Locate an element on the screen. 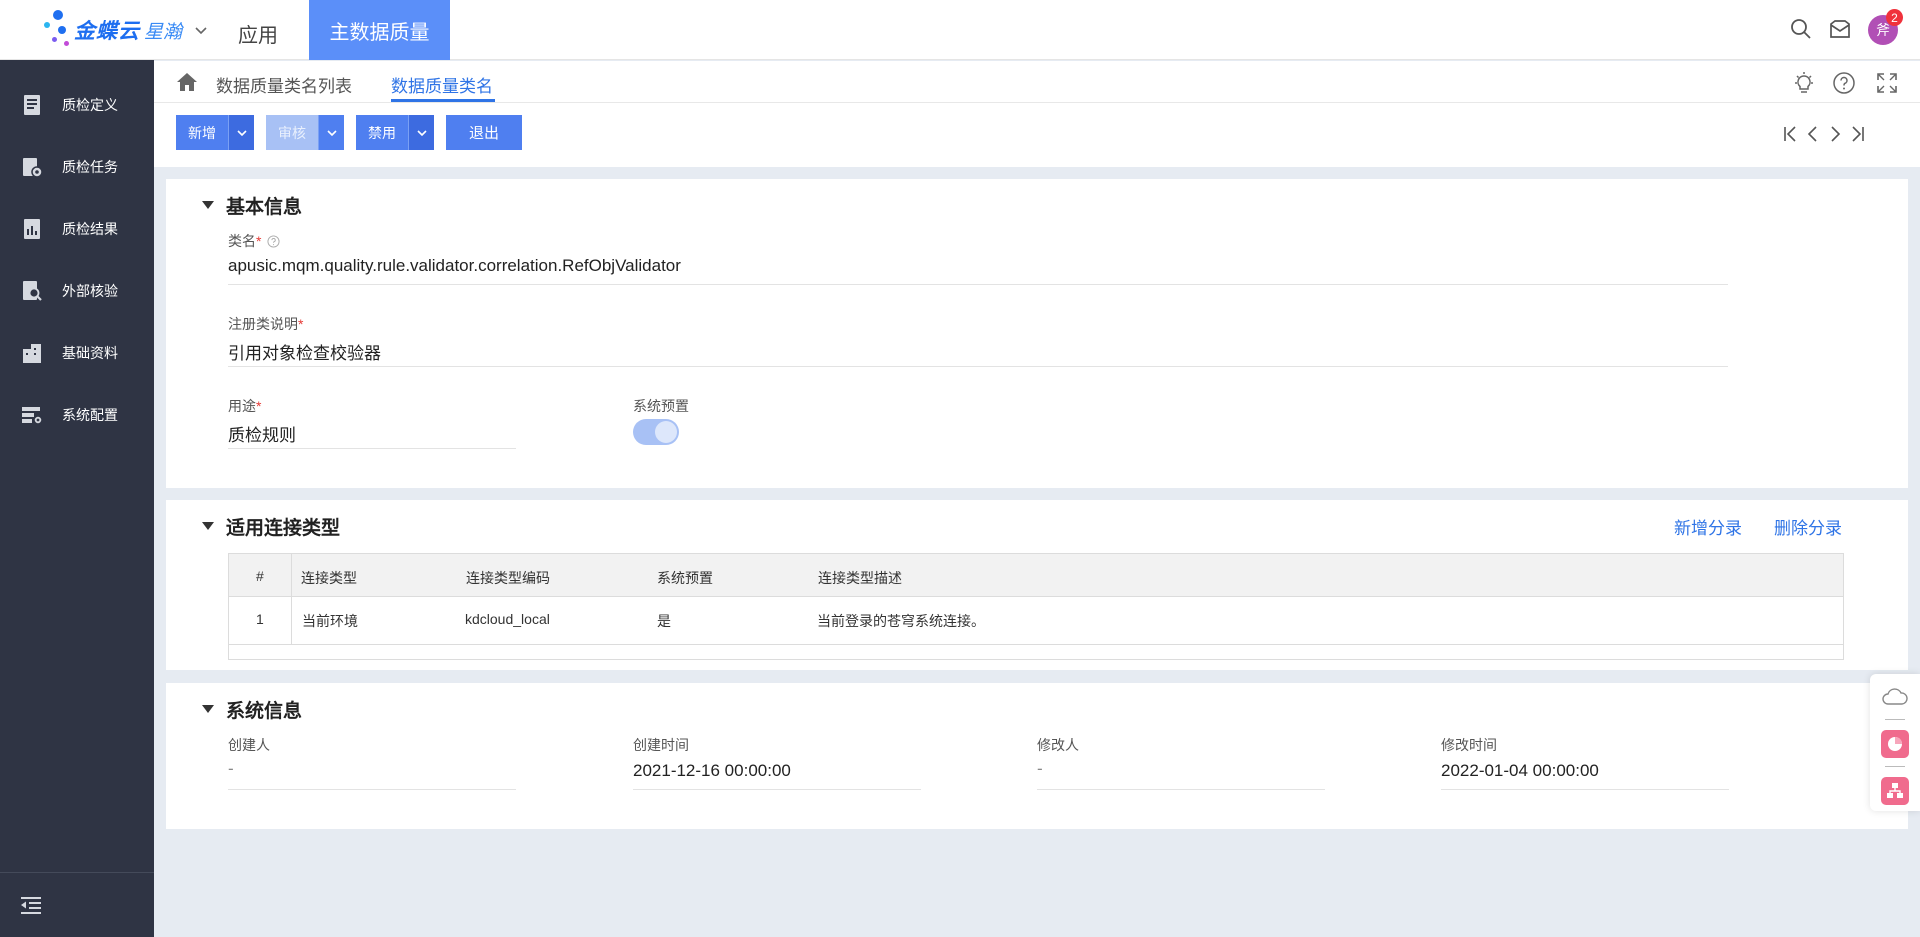 Image resolution: width=1920 pixels, height=937 pixels. home-icon is located at coordinates (187, 82).